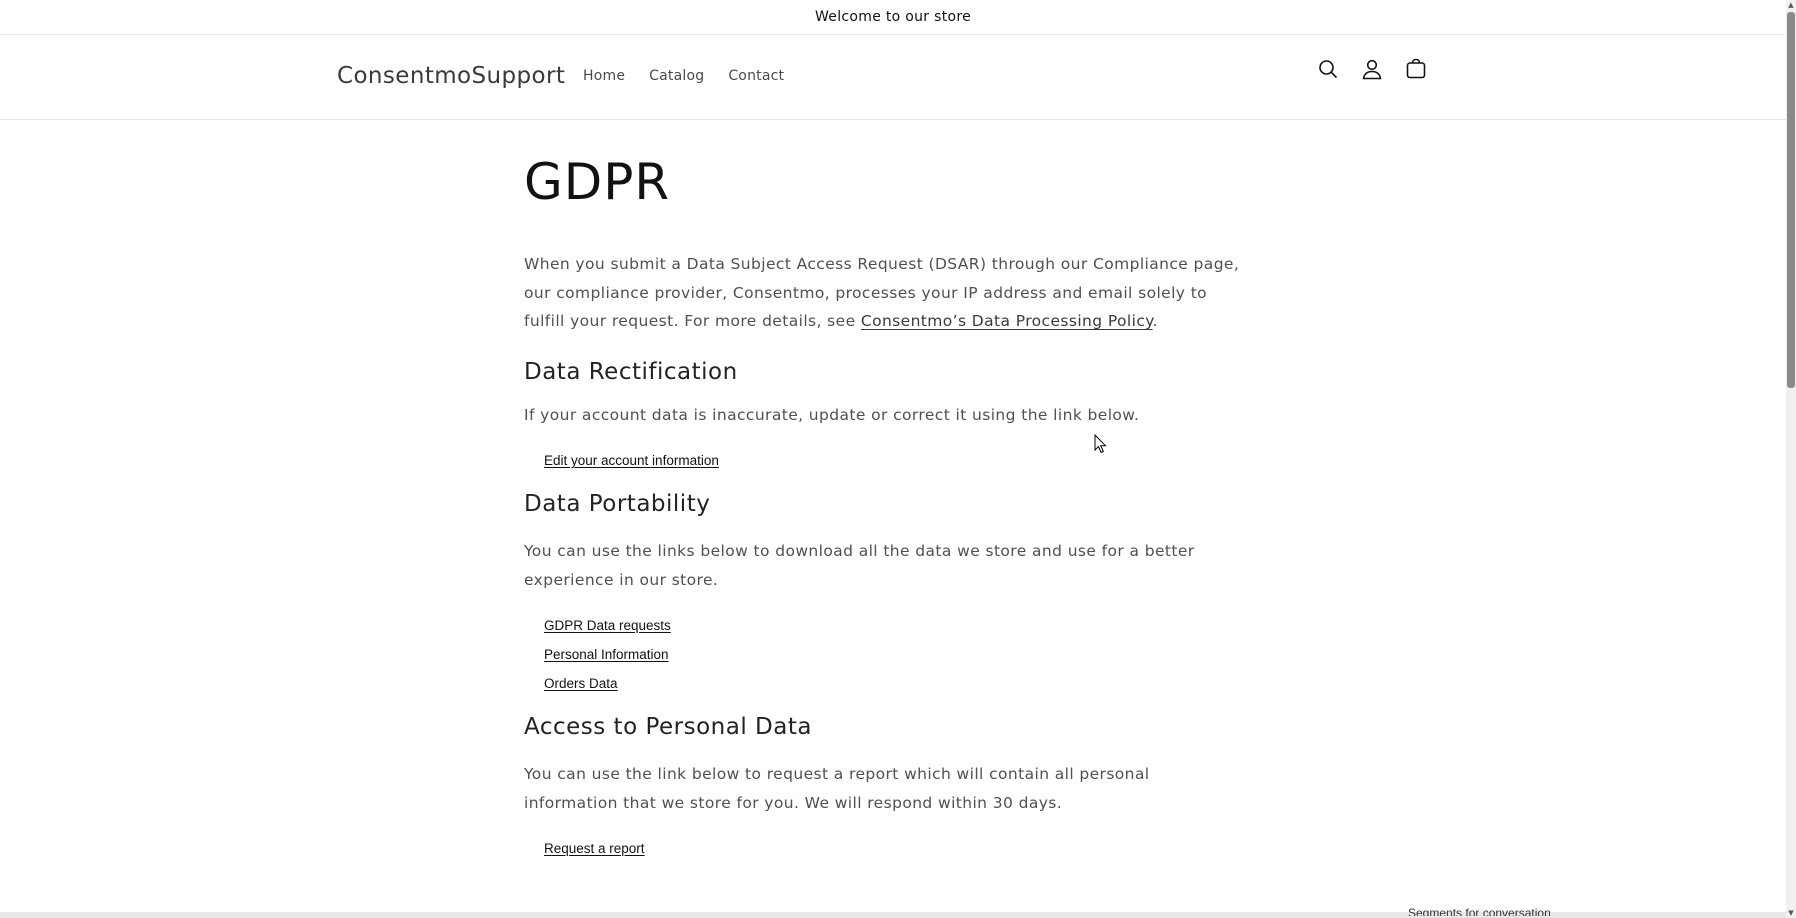 The height and width of the screenshot is (918, 1796). I want to click on rectification-links: Edit your account information, so click(884, 459).